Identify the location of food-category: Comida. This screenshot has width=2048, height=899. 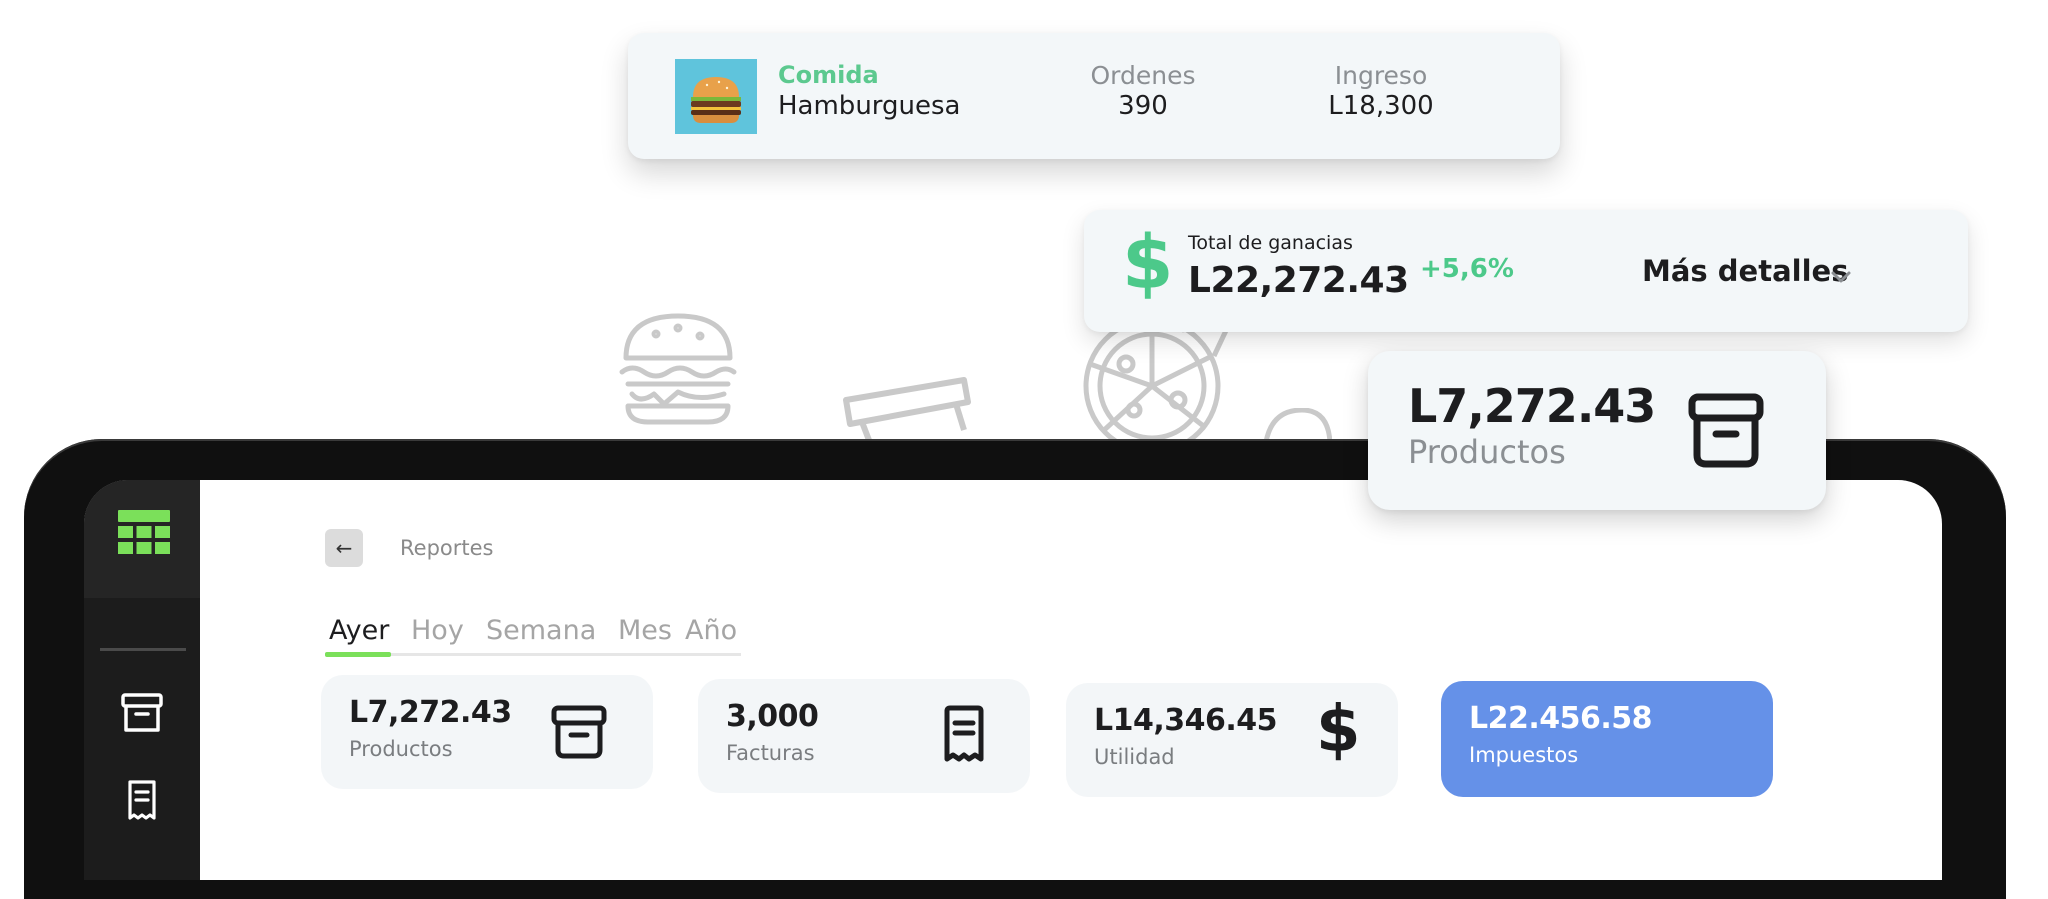
(828, 75).